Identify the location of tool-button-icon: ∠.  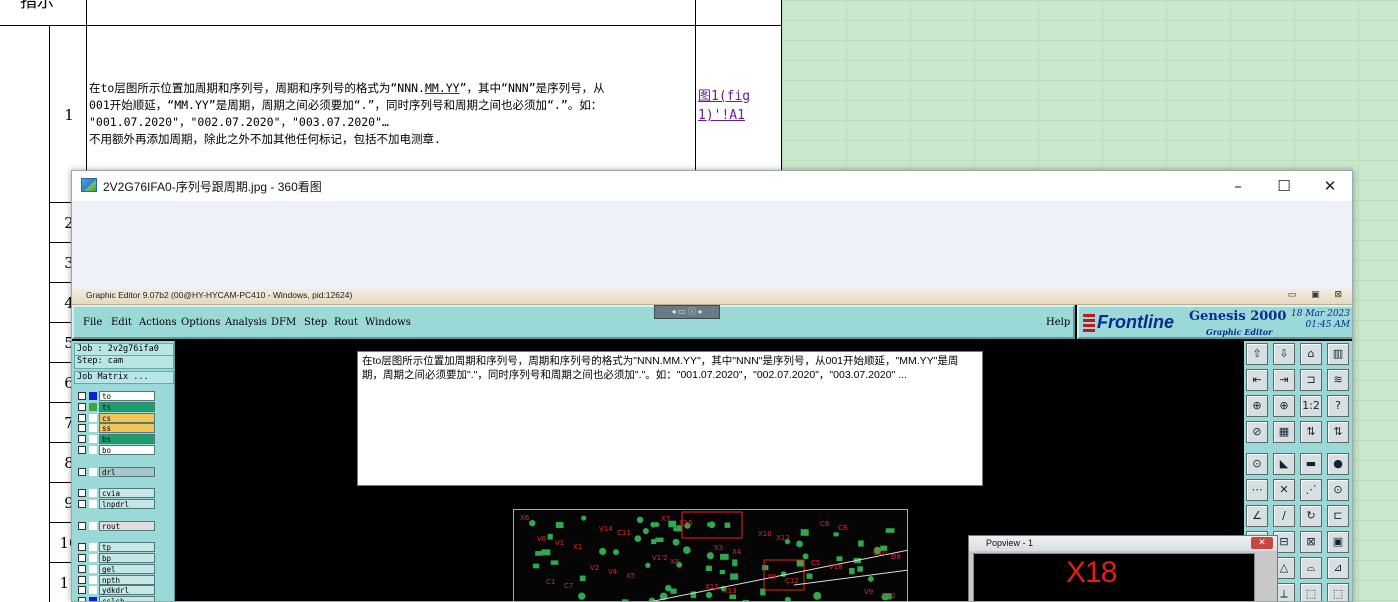
(1257, 516).